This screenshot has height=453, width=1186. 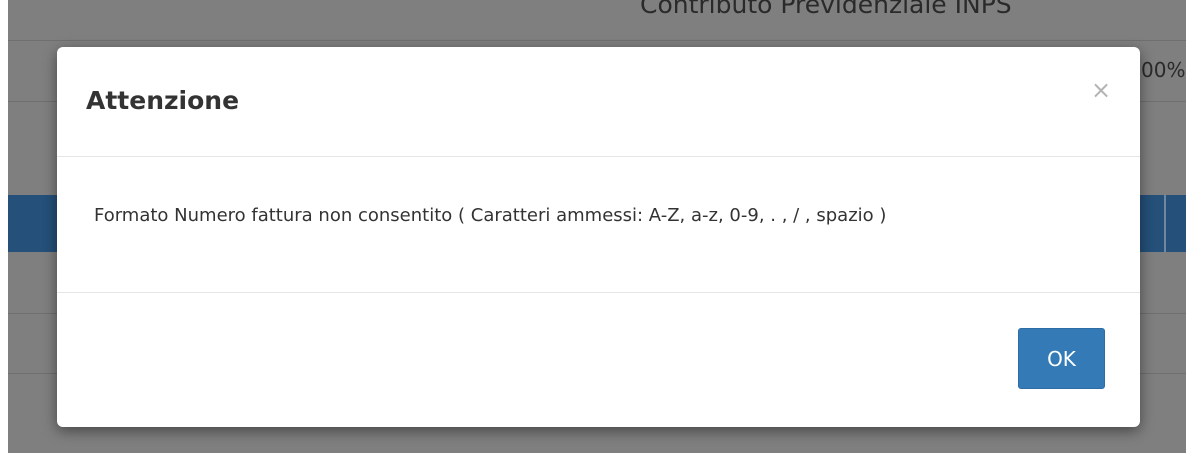 I want to click on dialog-title: Attenzione, so click(x=163, y=100).